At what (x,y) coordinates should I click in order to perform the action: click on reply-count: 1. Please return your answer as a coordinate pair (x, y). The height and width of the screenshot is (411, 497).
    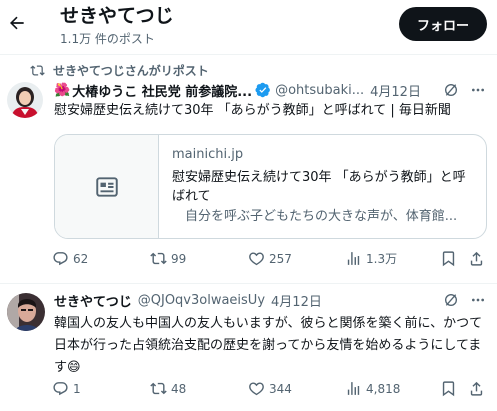
    Looking at the image, I should click on (77, 388).